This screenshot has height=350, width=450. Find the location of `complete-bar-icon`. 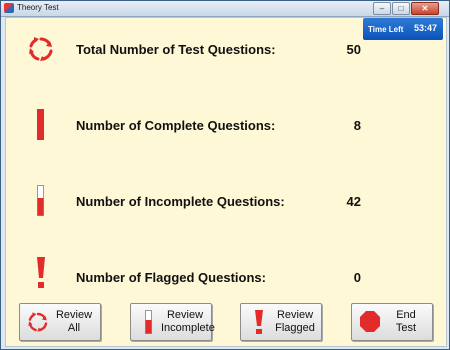

complete-bar-icon is located at coordinates (41, 125).